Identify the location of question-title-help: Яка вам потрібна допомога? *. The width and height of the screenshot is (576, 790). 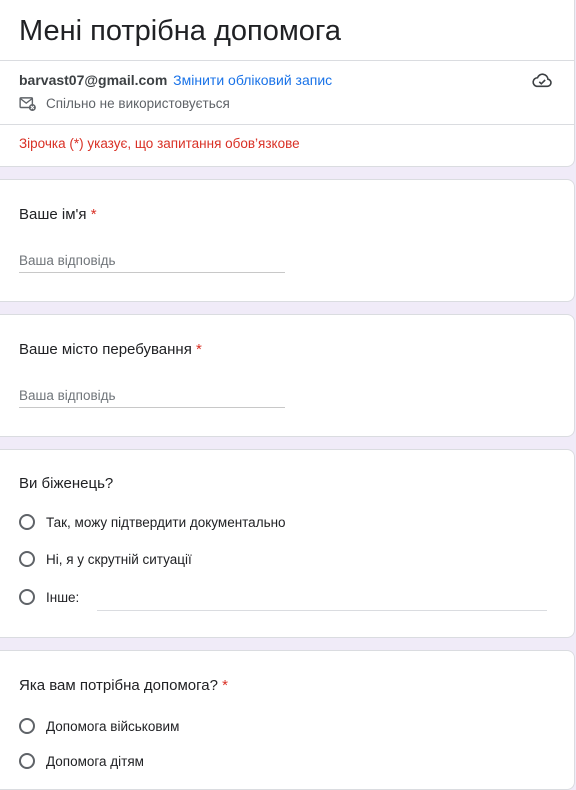
(123, 685).